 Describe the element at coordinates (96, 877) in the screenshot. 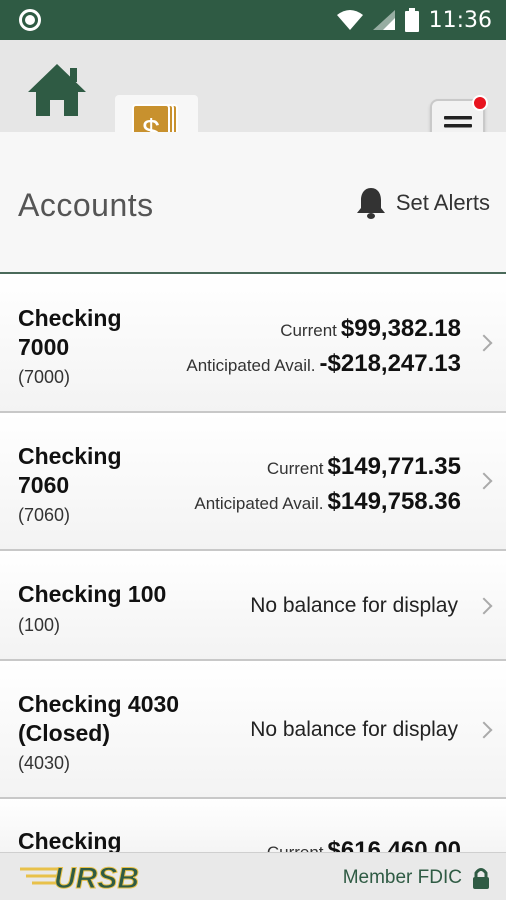

I see `logo-text: URSB` at that location.